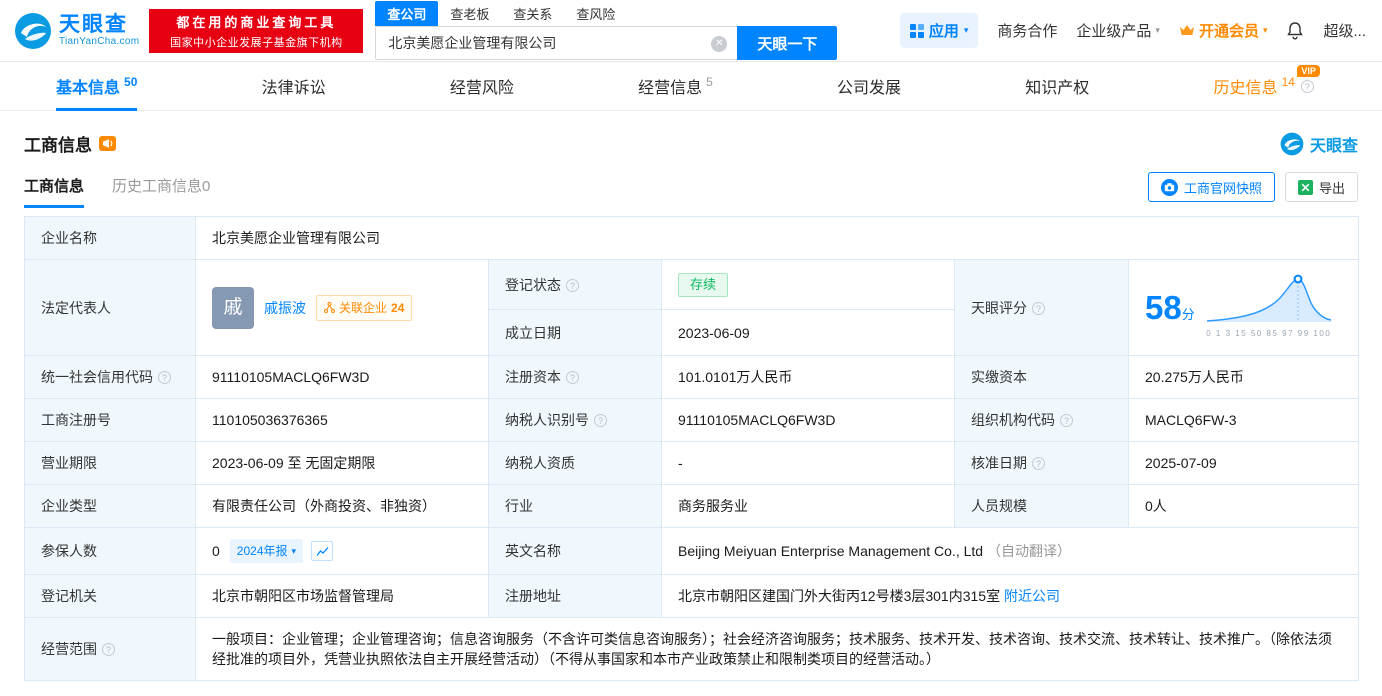 The height and width of the screenshot is (696, 1382). Describe the element at coordinates (58, 145) in the screenshot. I see `section-title: 工商信息` at that location.